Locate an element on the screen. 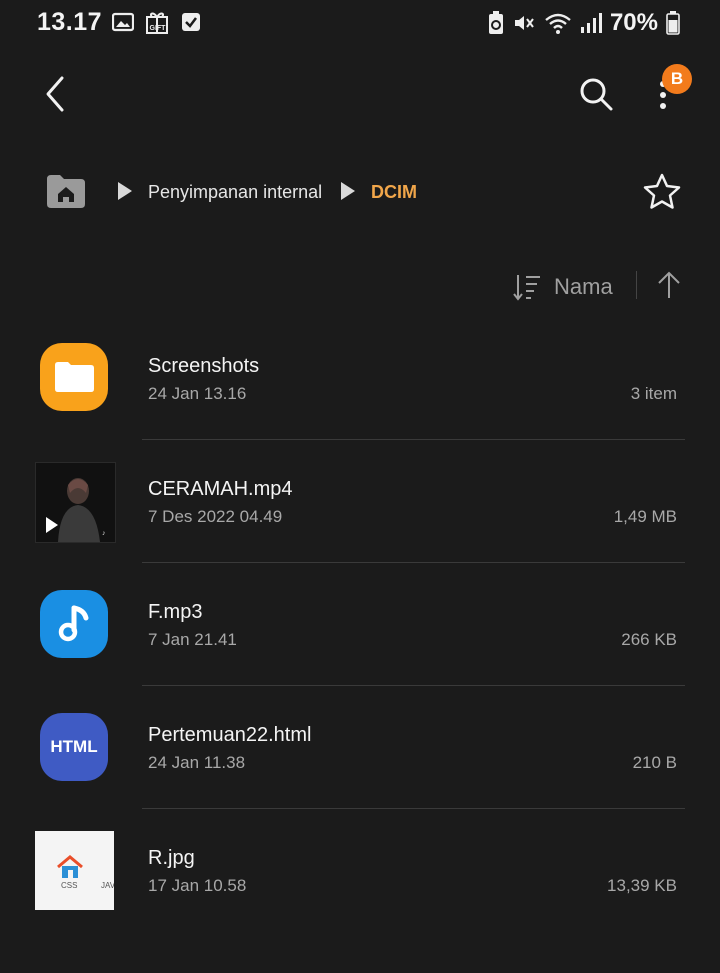 The width and height of the screenshot is (720, 973). file-size: 13,39 KB is located at coordinates (642, 885).